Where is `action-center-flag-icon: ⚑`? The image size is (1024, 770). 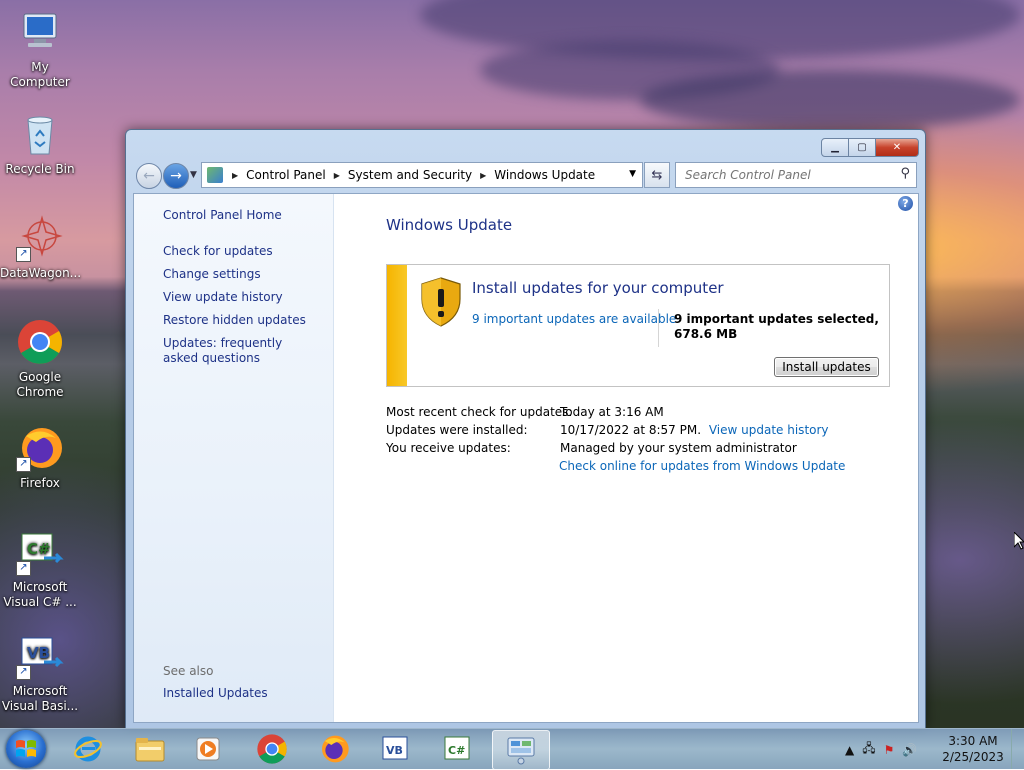 action-center-flag-icon: ⚑ is located at coordinates (889, 750).